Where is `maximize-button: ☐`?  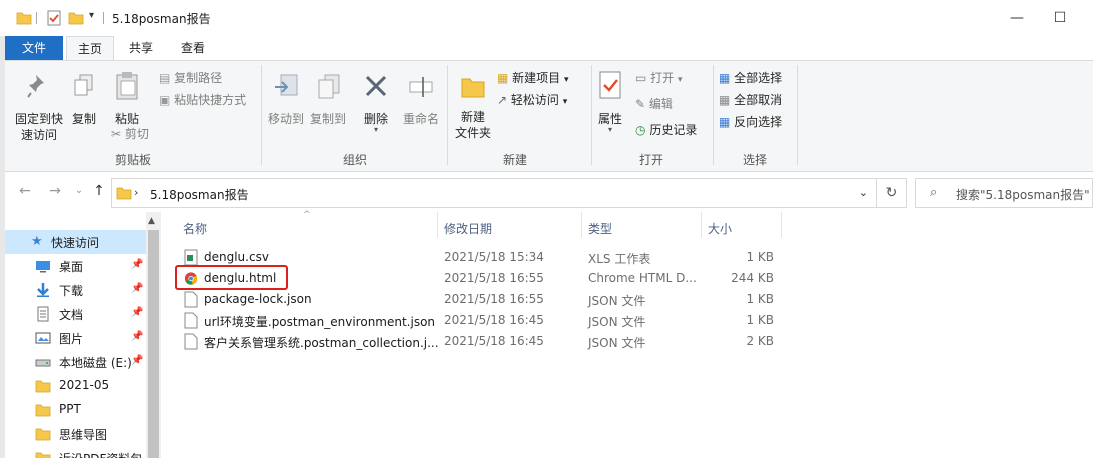 maximize-button: ☐ is located at coordinates (1060, 18).